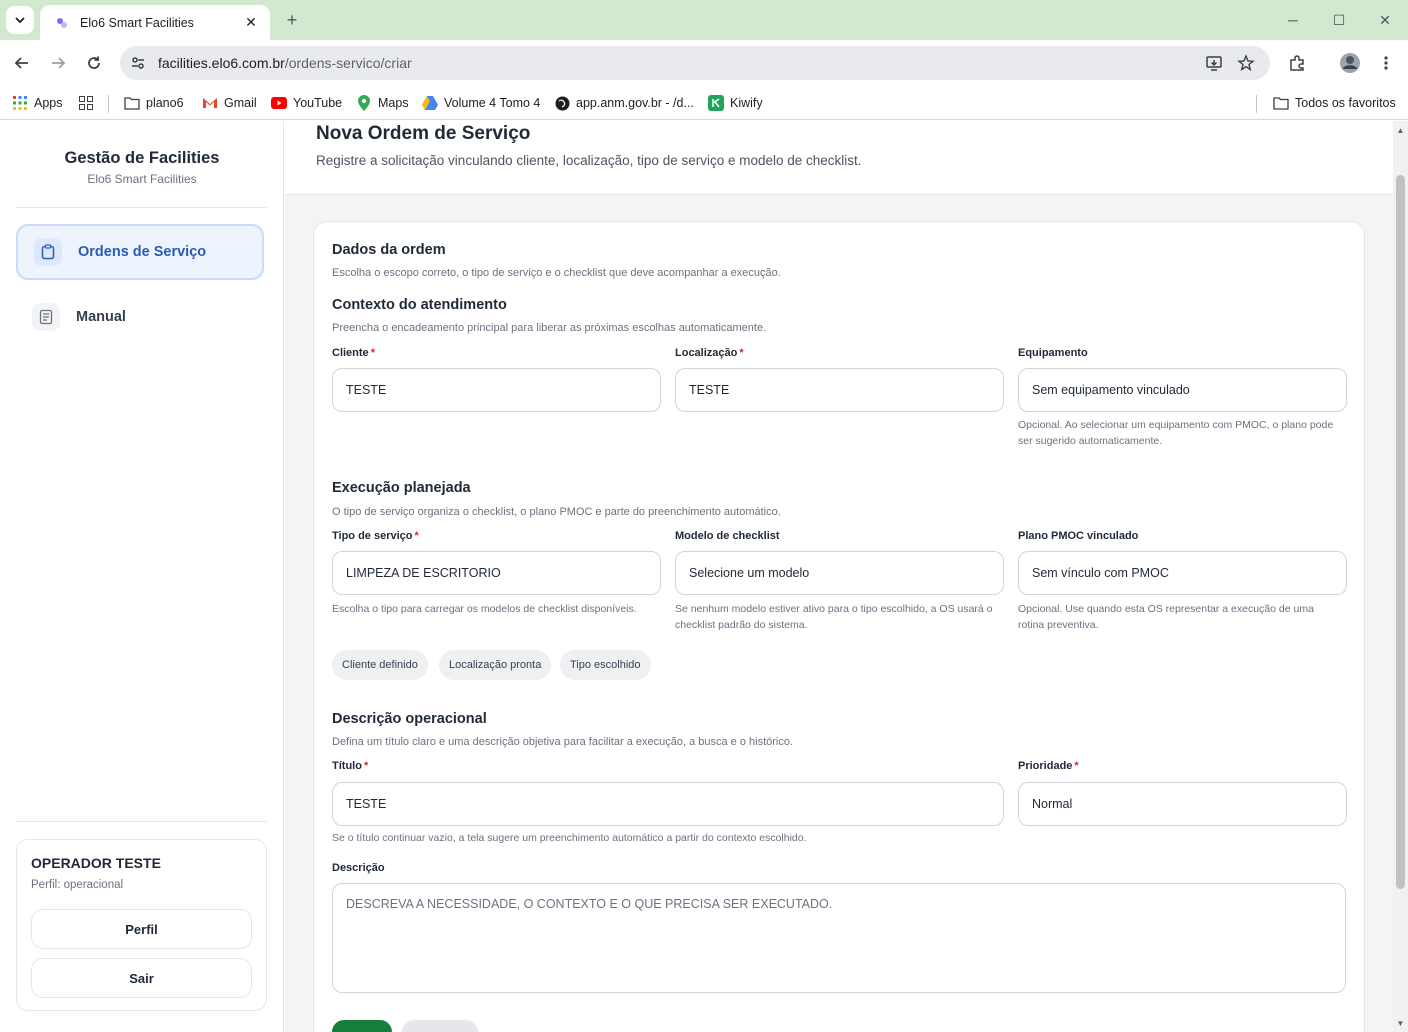 This screenshot has width=1408, height=1032. What do you see at coordinates (1048, 766) in the screenshot?
I see `priority-label: Prioridade *` at bounding box center [1048, 766].